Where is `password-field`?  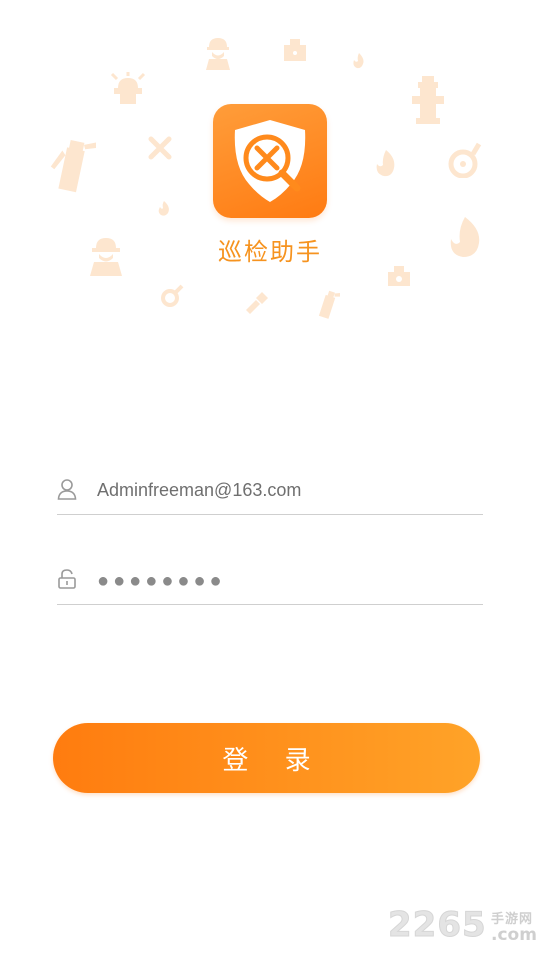 password-field is located at coordinates (270, 582).